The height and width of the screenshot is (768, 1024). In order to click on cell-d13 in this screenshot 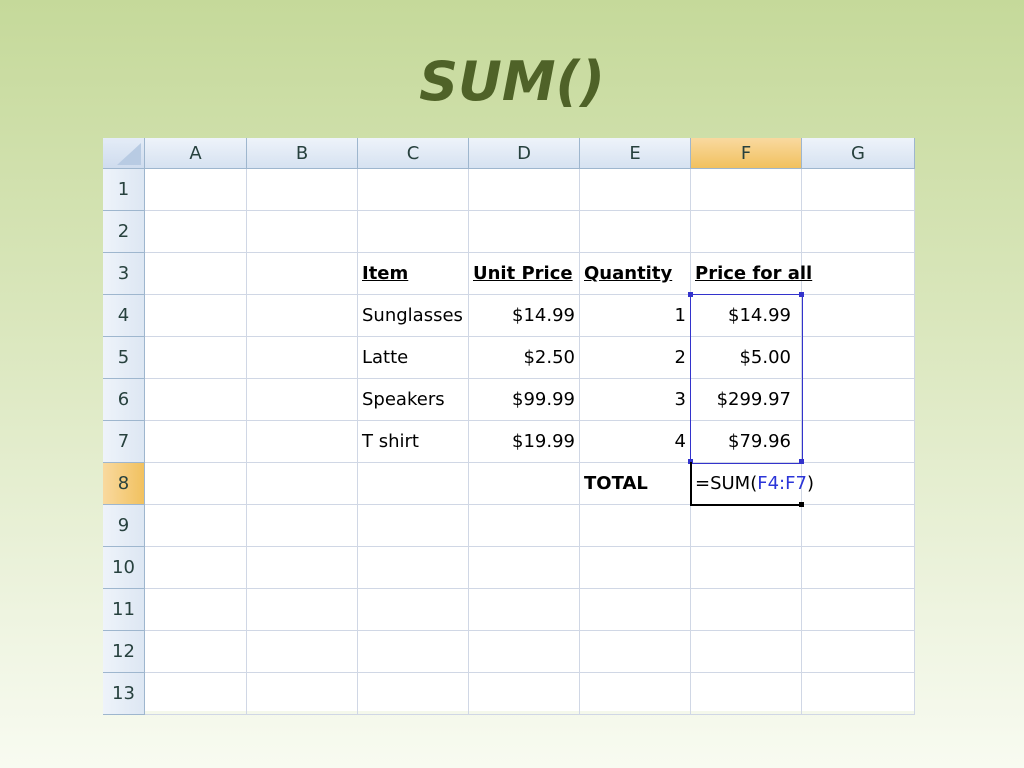, I will do `click(524, 694)`.